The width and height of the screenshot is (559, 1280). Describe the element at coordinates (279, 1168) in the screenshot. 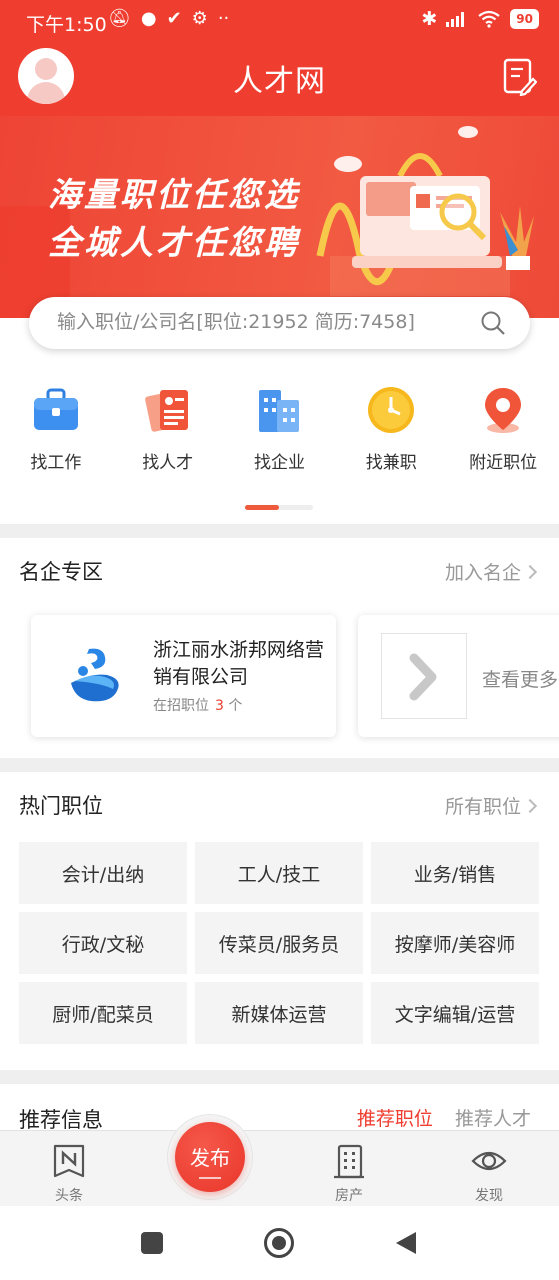

I see `bottom-tab-bar: 头条 房产 发现` at that location.